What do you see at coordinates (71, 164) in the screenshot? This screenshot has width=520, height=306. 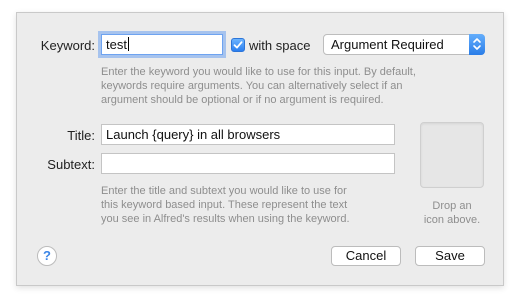 I see `subtext-label: Subtext:` at bounding box center [71, 164].